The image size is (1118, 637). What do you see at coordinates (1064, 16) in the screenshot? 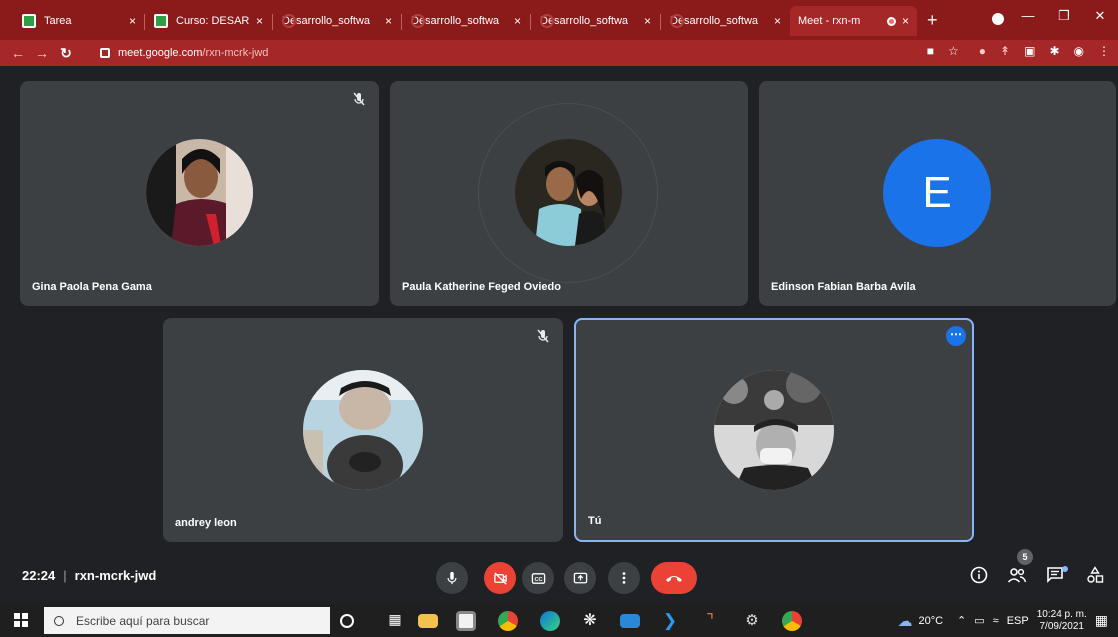
I see `restore-icon: ❐` at bounding box center [1064, 16].